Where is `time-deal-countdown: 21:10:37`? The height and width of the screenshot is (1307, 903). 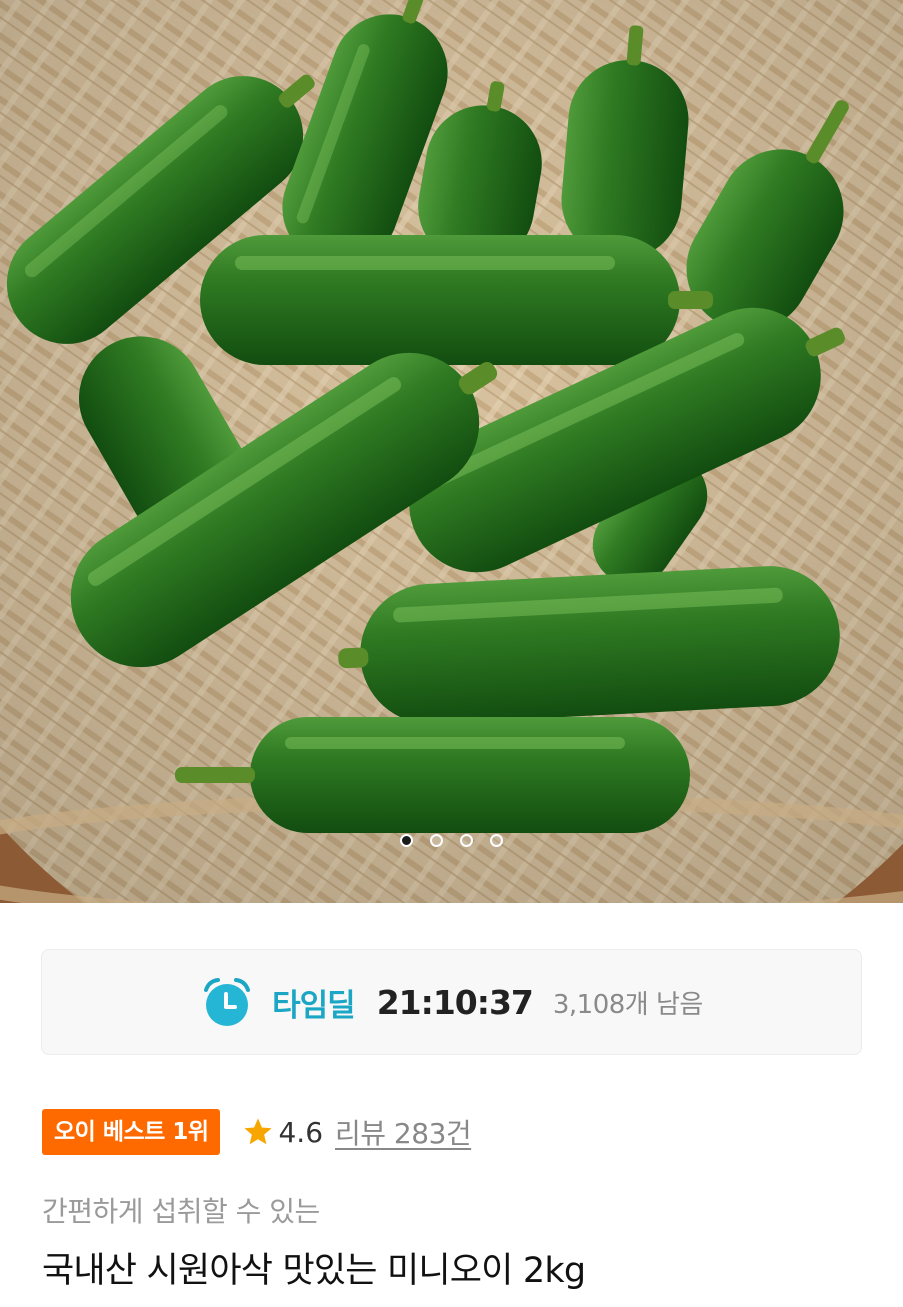
time-deal-countdown: 21:10:37 is located at coordinates (455, 1002).